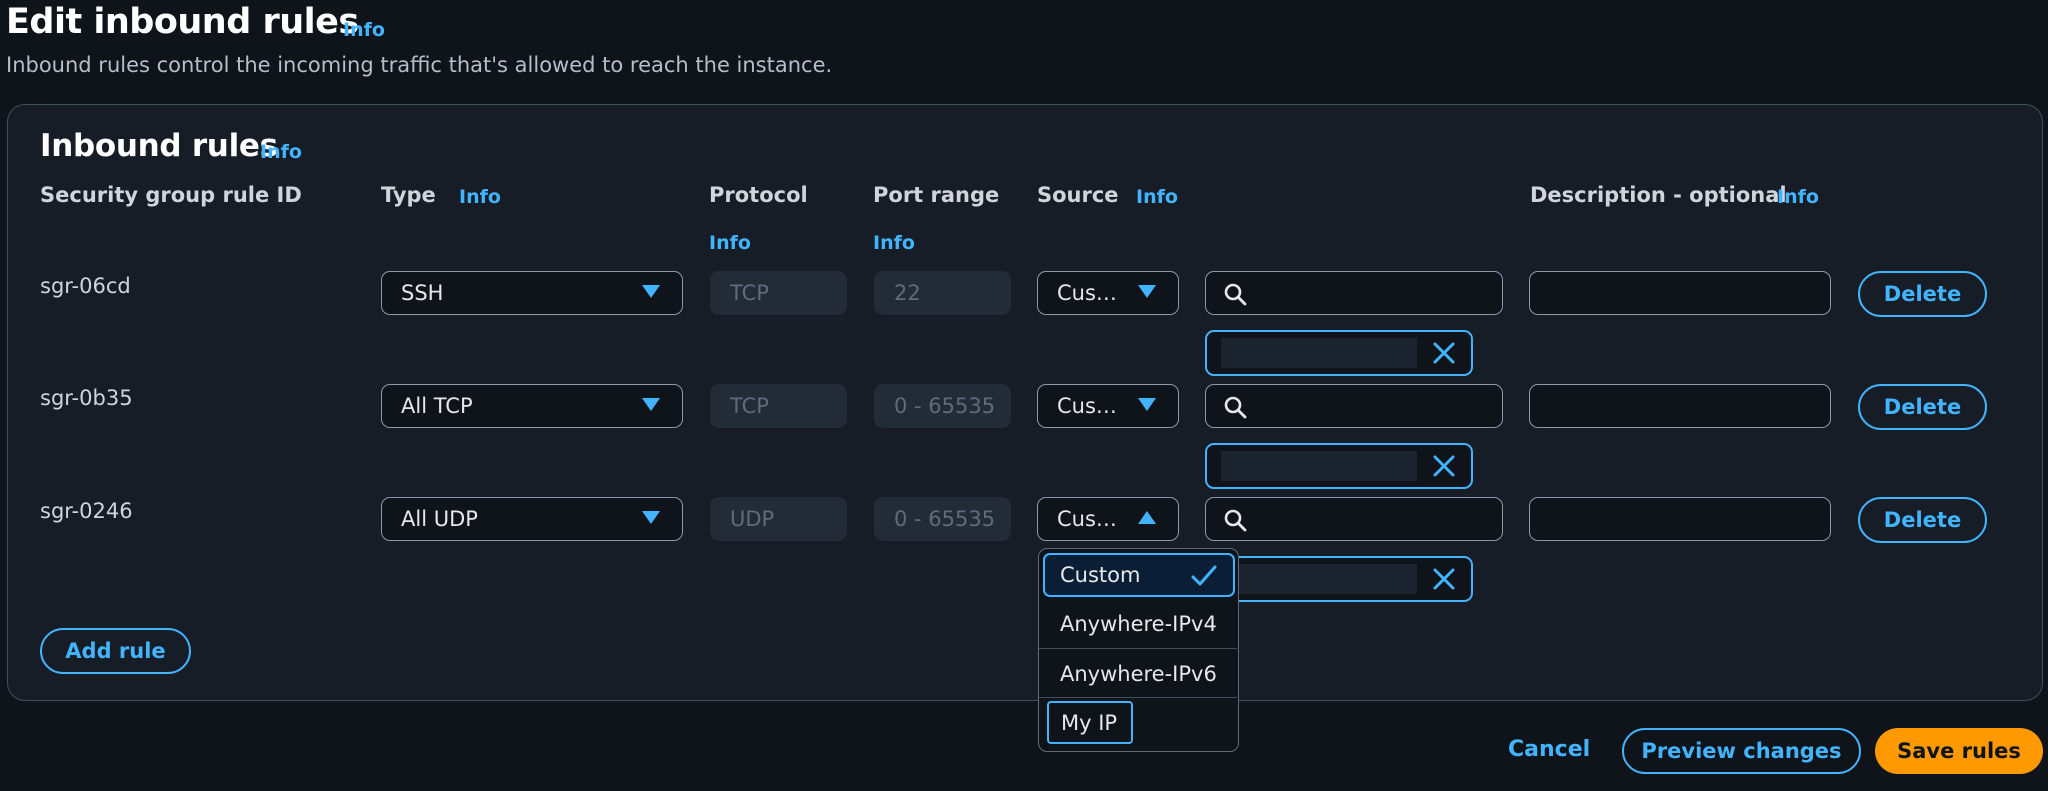 The width and height of the screenshot is (2048, 791). I want to click on source-dropdown-menu: Custom Anywhere-IPv4 Anywhere-IPv6 My IP, so click(1138, 650).